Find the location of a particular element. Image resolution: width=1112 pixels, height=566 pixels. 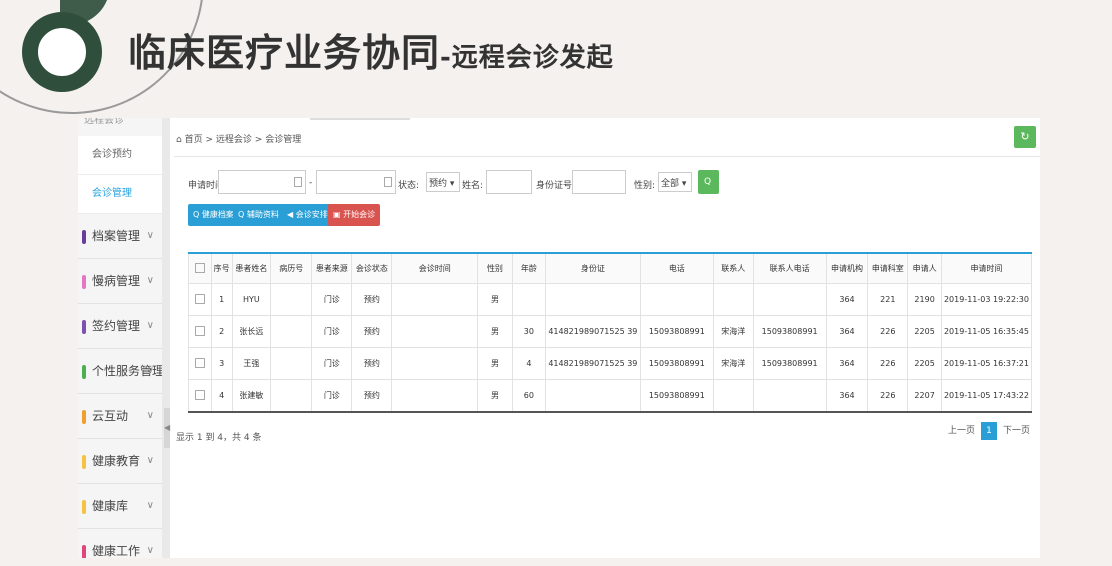

pagination-info: 显示 1 到 4，共 4 条 is located at coordinates (219, 438).